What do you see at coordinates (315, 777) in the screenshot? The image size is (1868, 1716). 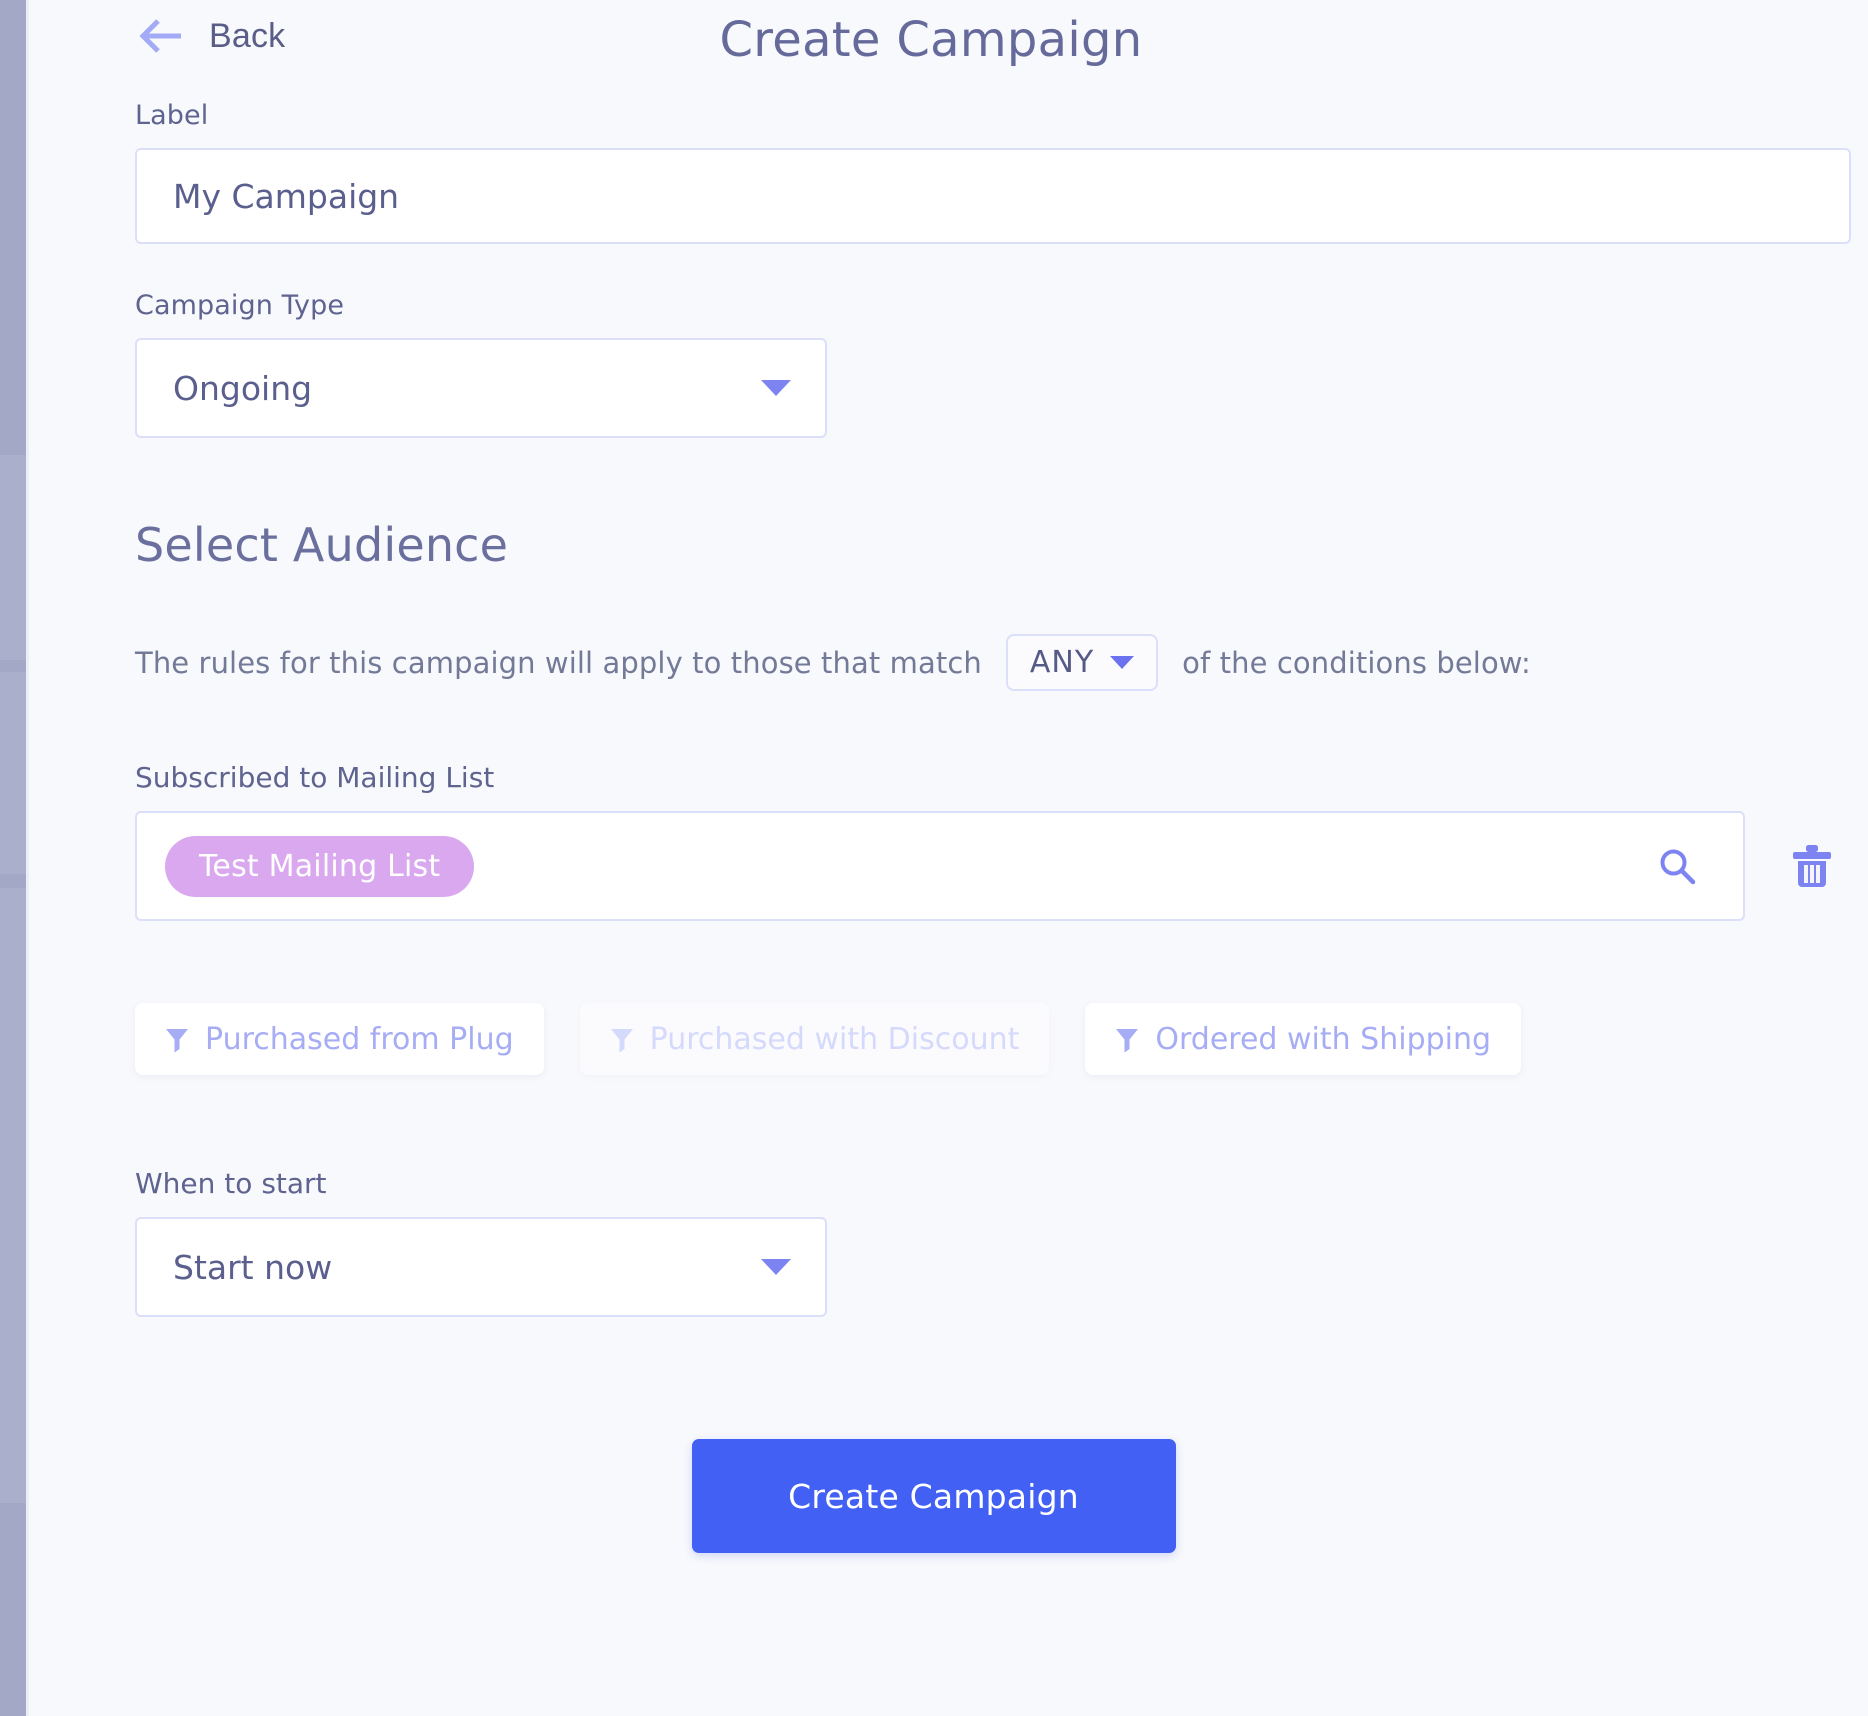 I see `mailing-list-label: Subscribed to Mailing List` at bounding box center [315, 777].